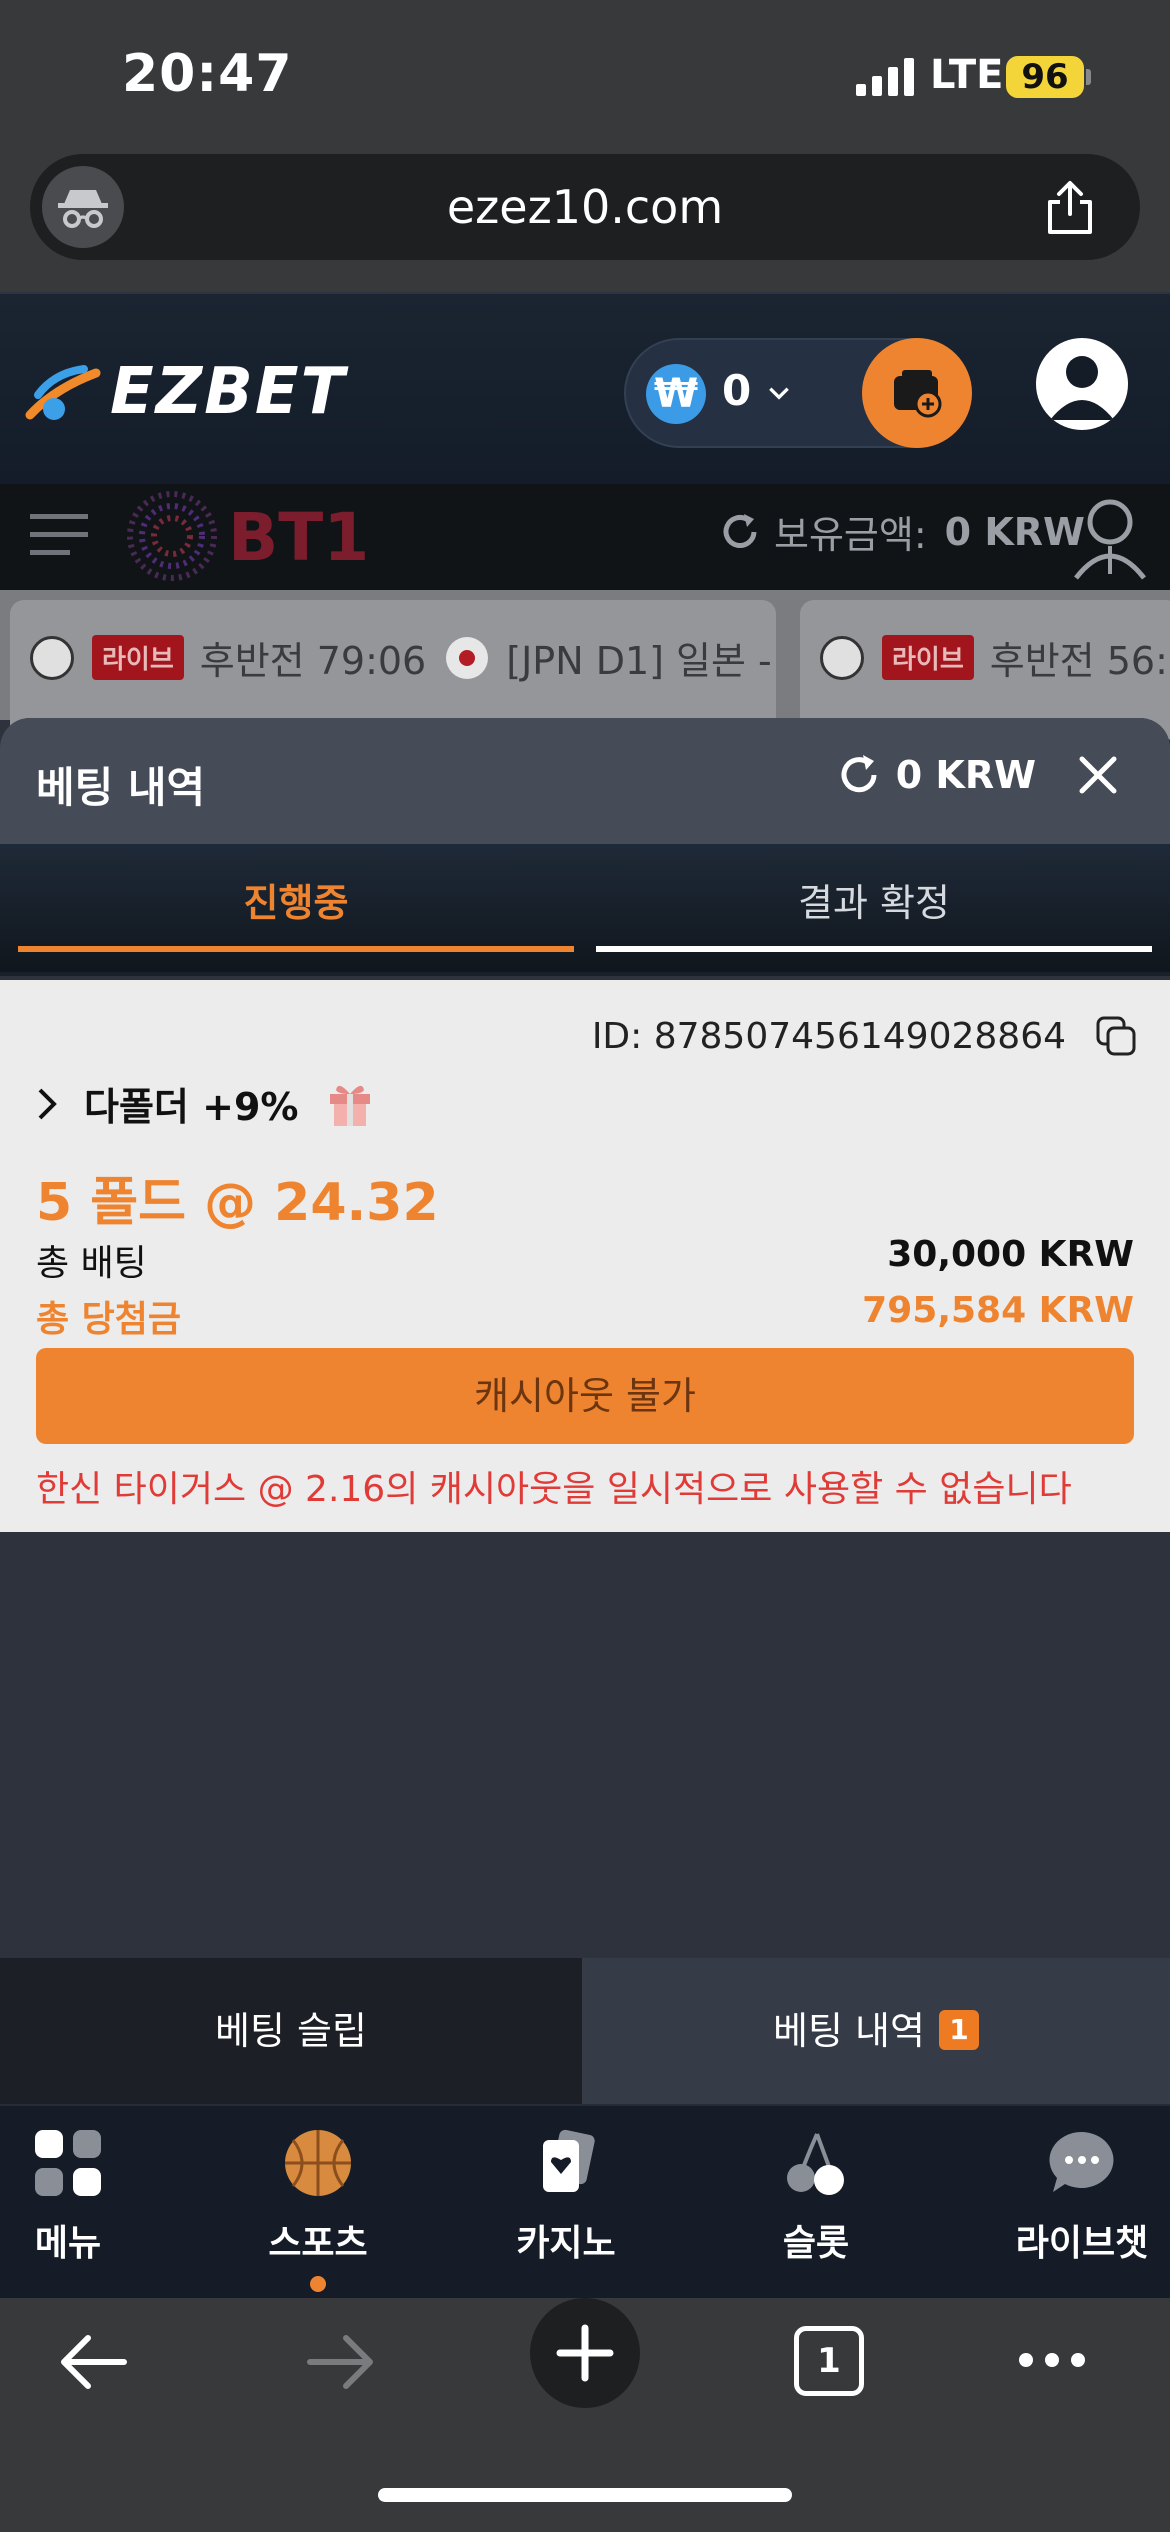 The height and width of the screenshot is (2532, 1170). I want to click on tab-count: 1, so click(829, 2361).